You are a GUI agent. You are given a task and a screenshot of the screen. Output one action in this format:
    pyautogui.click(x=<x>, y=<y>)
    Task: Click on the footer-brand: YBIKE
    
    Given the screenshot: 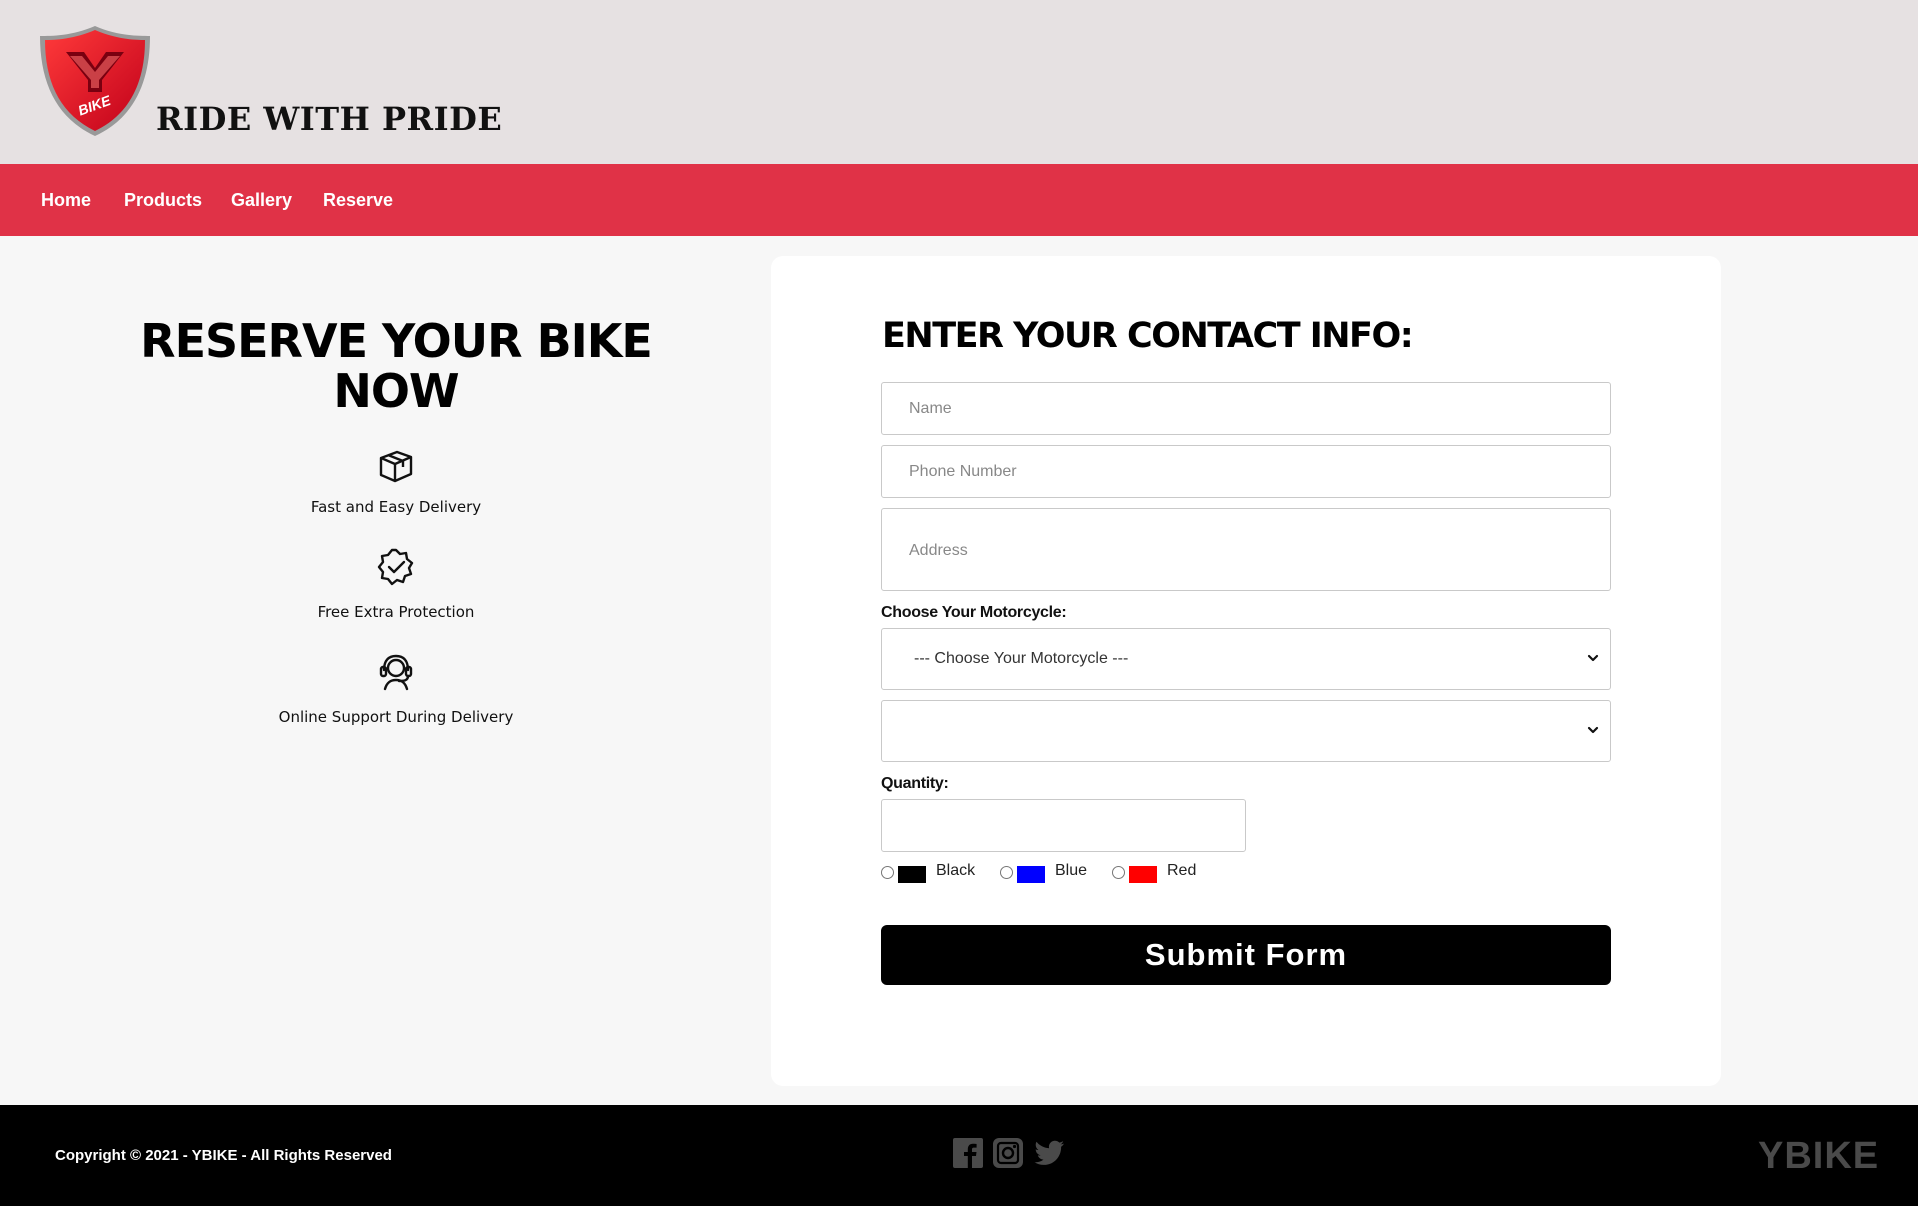 What is the action you would take?
    pyautogui.click(x=1819, y=1156)
    